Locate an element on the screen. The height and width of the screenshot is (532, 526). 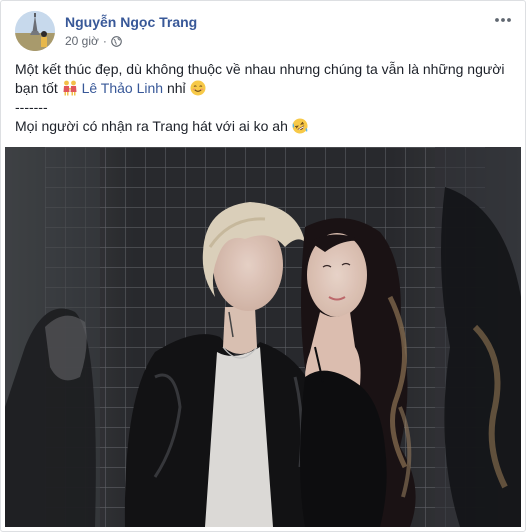
two-women-holding-hands-icon is located at coordinates (70, 88).